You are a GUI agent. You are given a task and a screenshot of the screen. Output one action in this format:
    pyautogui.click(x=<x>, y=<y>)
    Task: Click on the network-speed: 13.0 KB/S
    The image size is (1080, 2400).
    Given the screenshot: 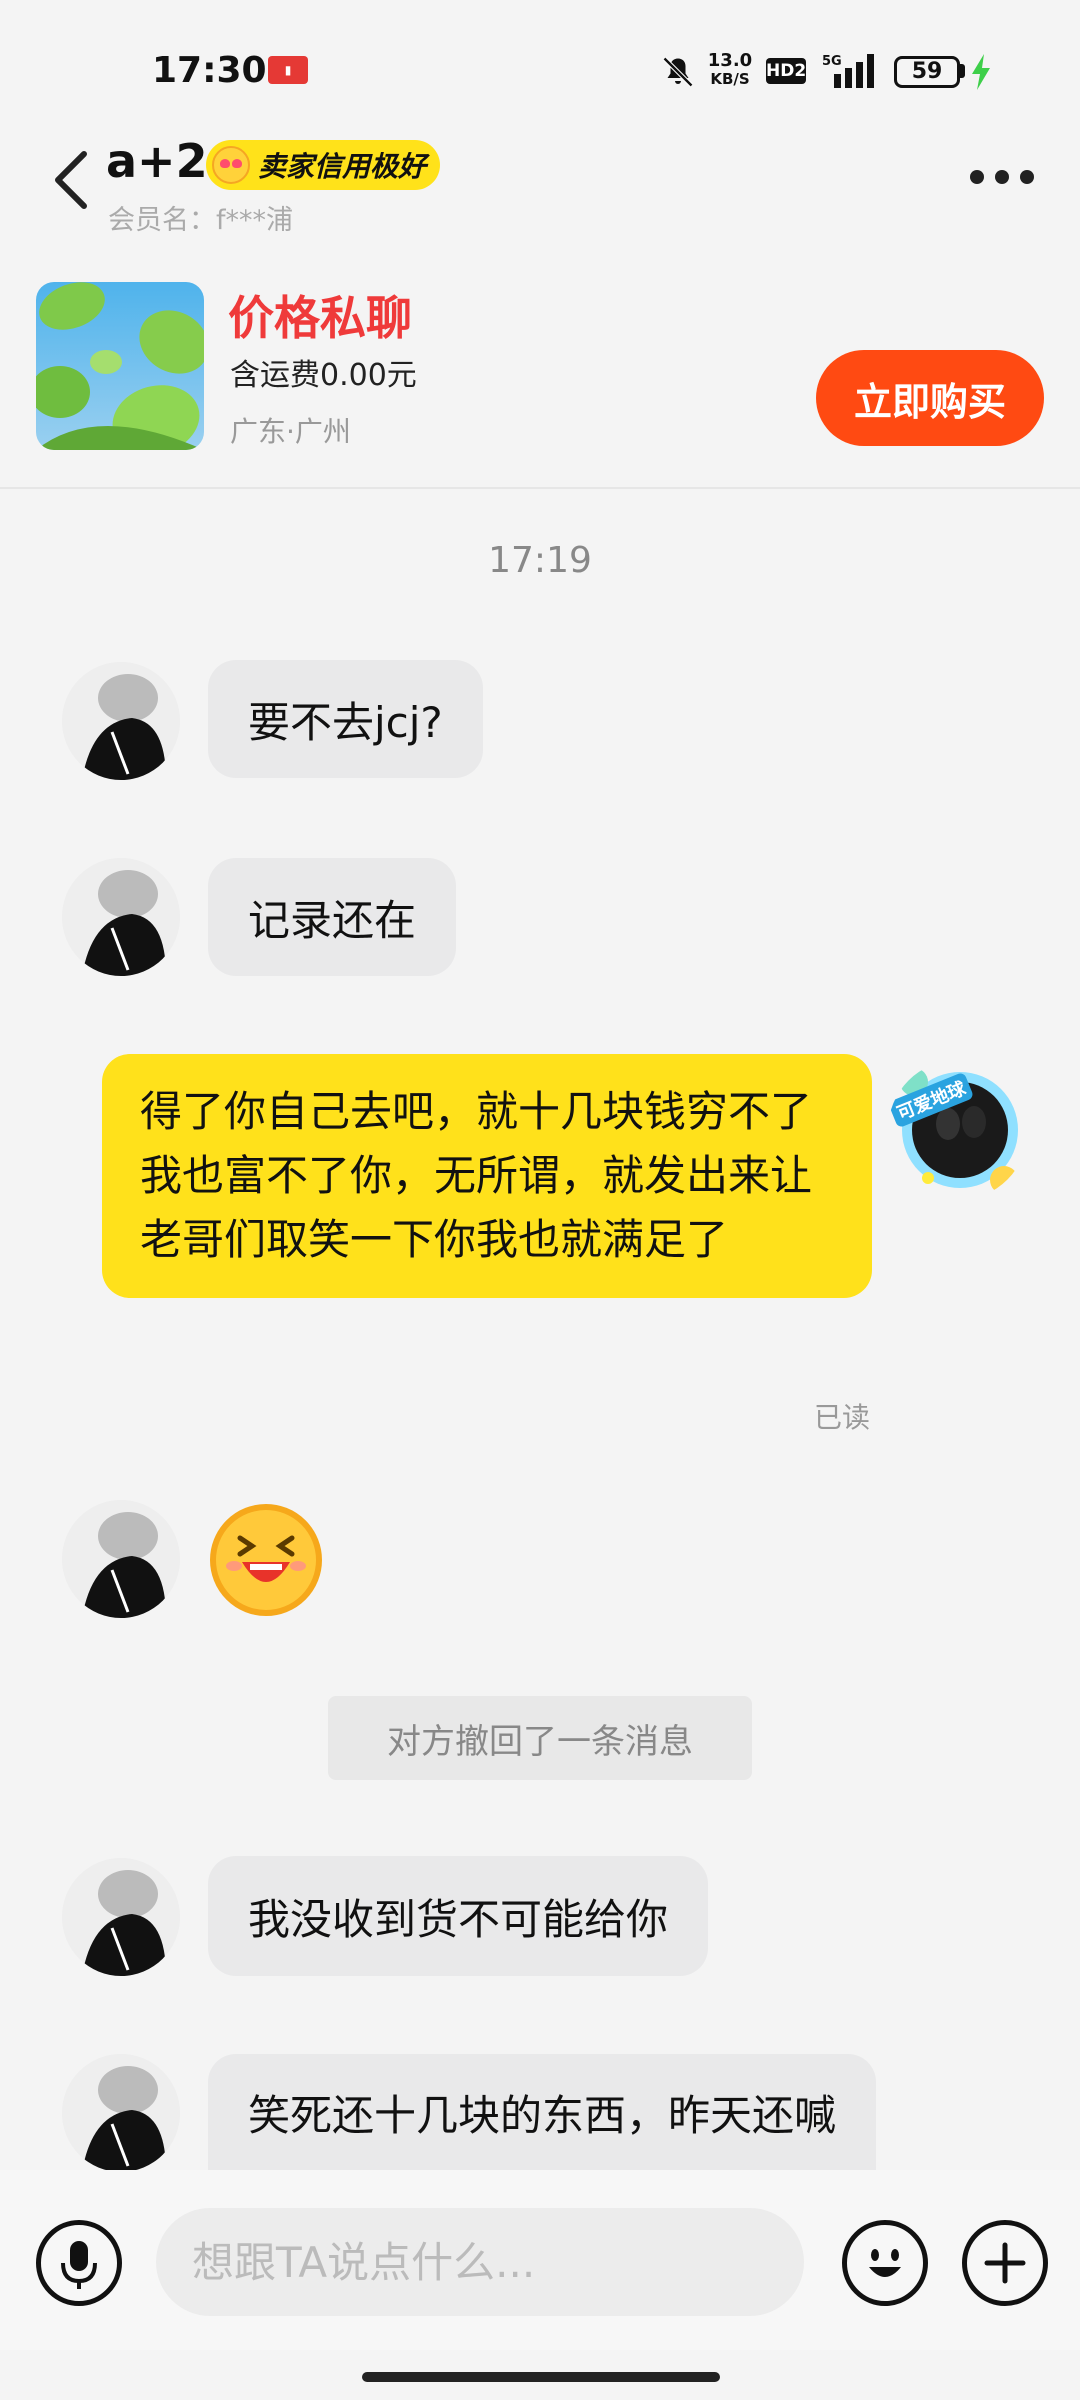 What is the action you would take?
    pyautogui.click(x=730, y=69)
    